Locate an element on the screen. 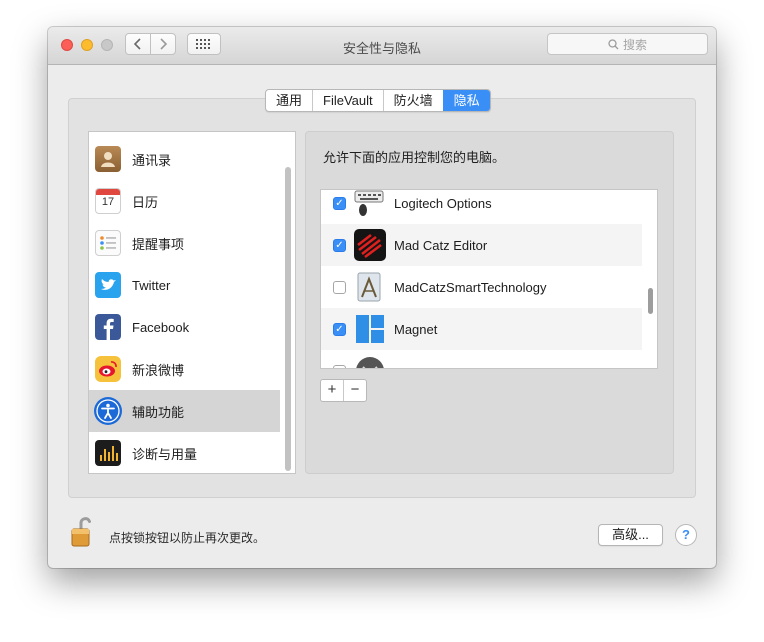 The image size is (764, 642). reminders-icon is located at coordinates (108, 243).